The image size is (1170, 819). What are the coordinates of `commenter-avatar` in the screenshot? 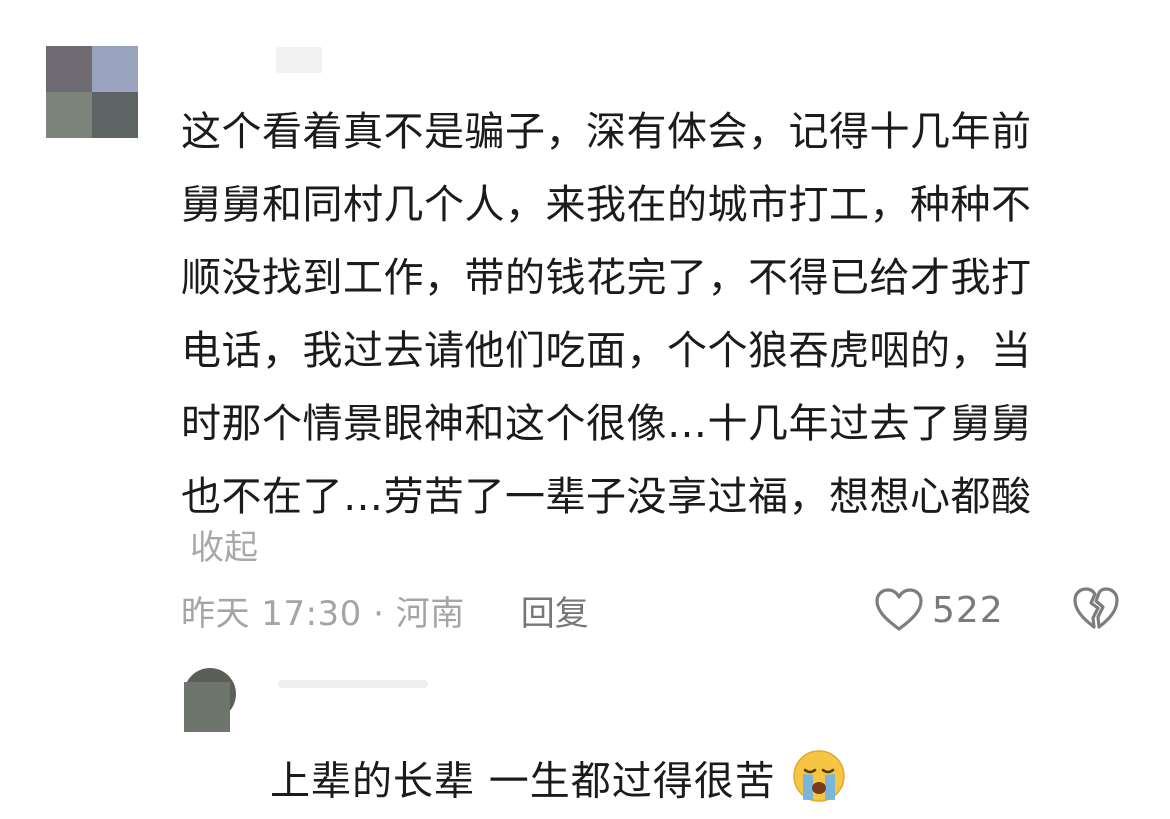 It's located at (92, 92).